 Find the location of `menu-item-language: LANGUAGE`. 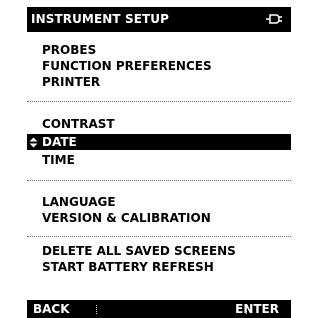

menu-item-language: LANGUAGE is located at coordinates (79, 202).